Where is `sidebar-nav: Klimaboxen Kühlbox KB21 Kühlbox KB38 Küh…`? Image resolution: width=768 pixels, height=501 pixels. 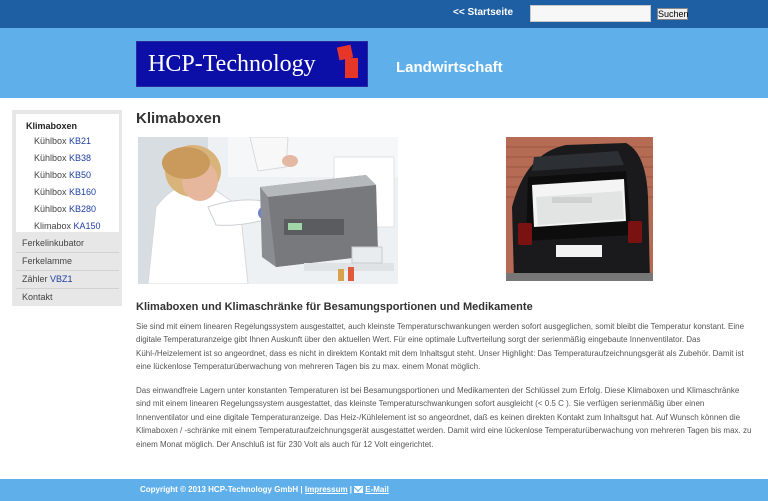
sidebar-nav: Klimaboxen Kühlbox KB21 Kühlbox KB38 Küh… is located at coordinates (67, 208).